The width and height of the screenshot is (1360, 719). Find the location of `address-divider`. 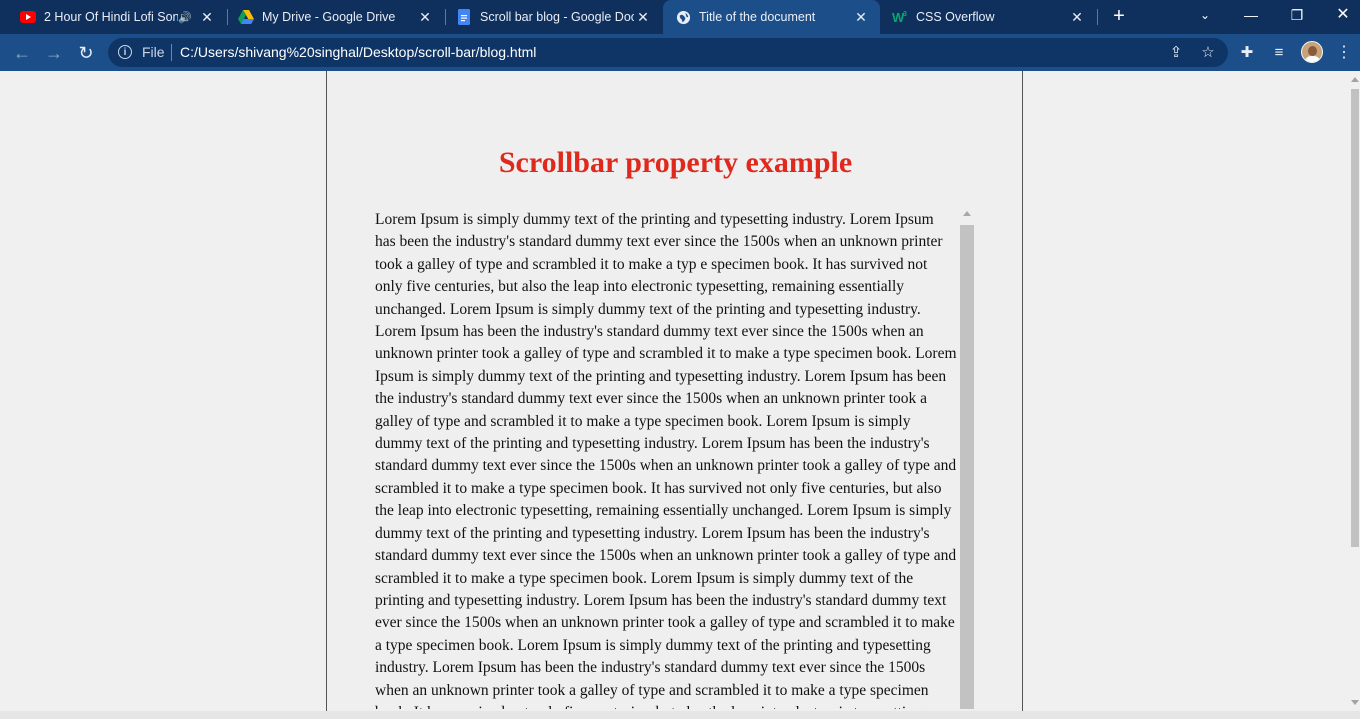

address-divider is located at coordinates (171, 52).